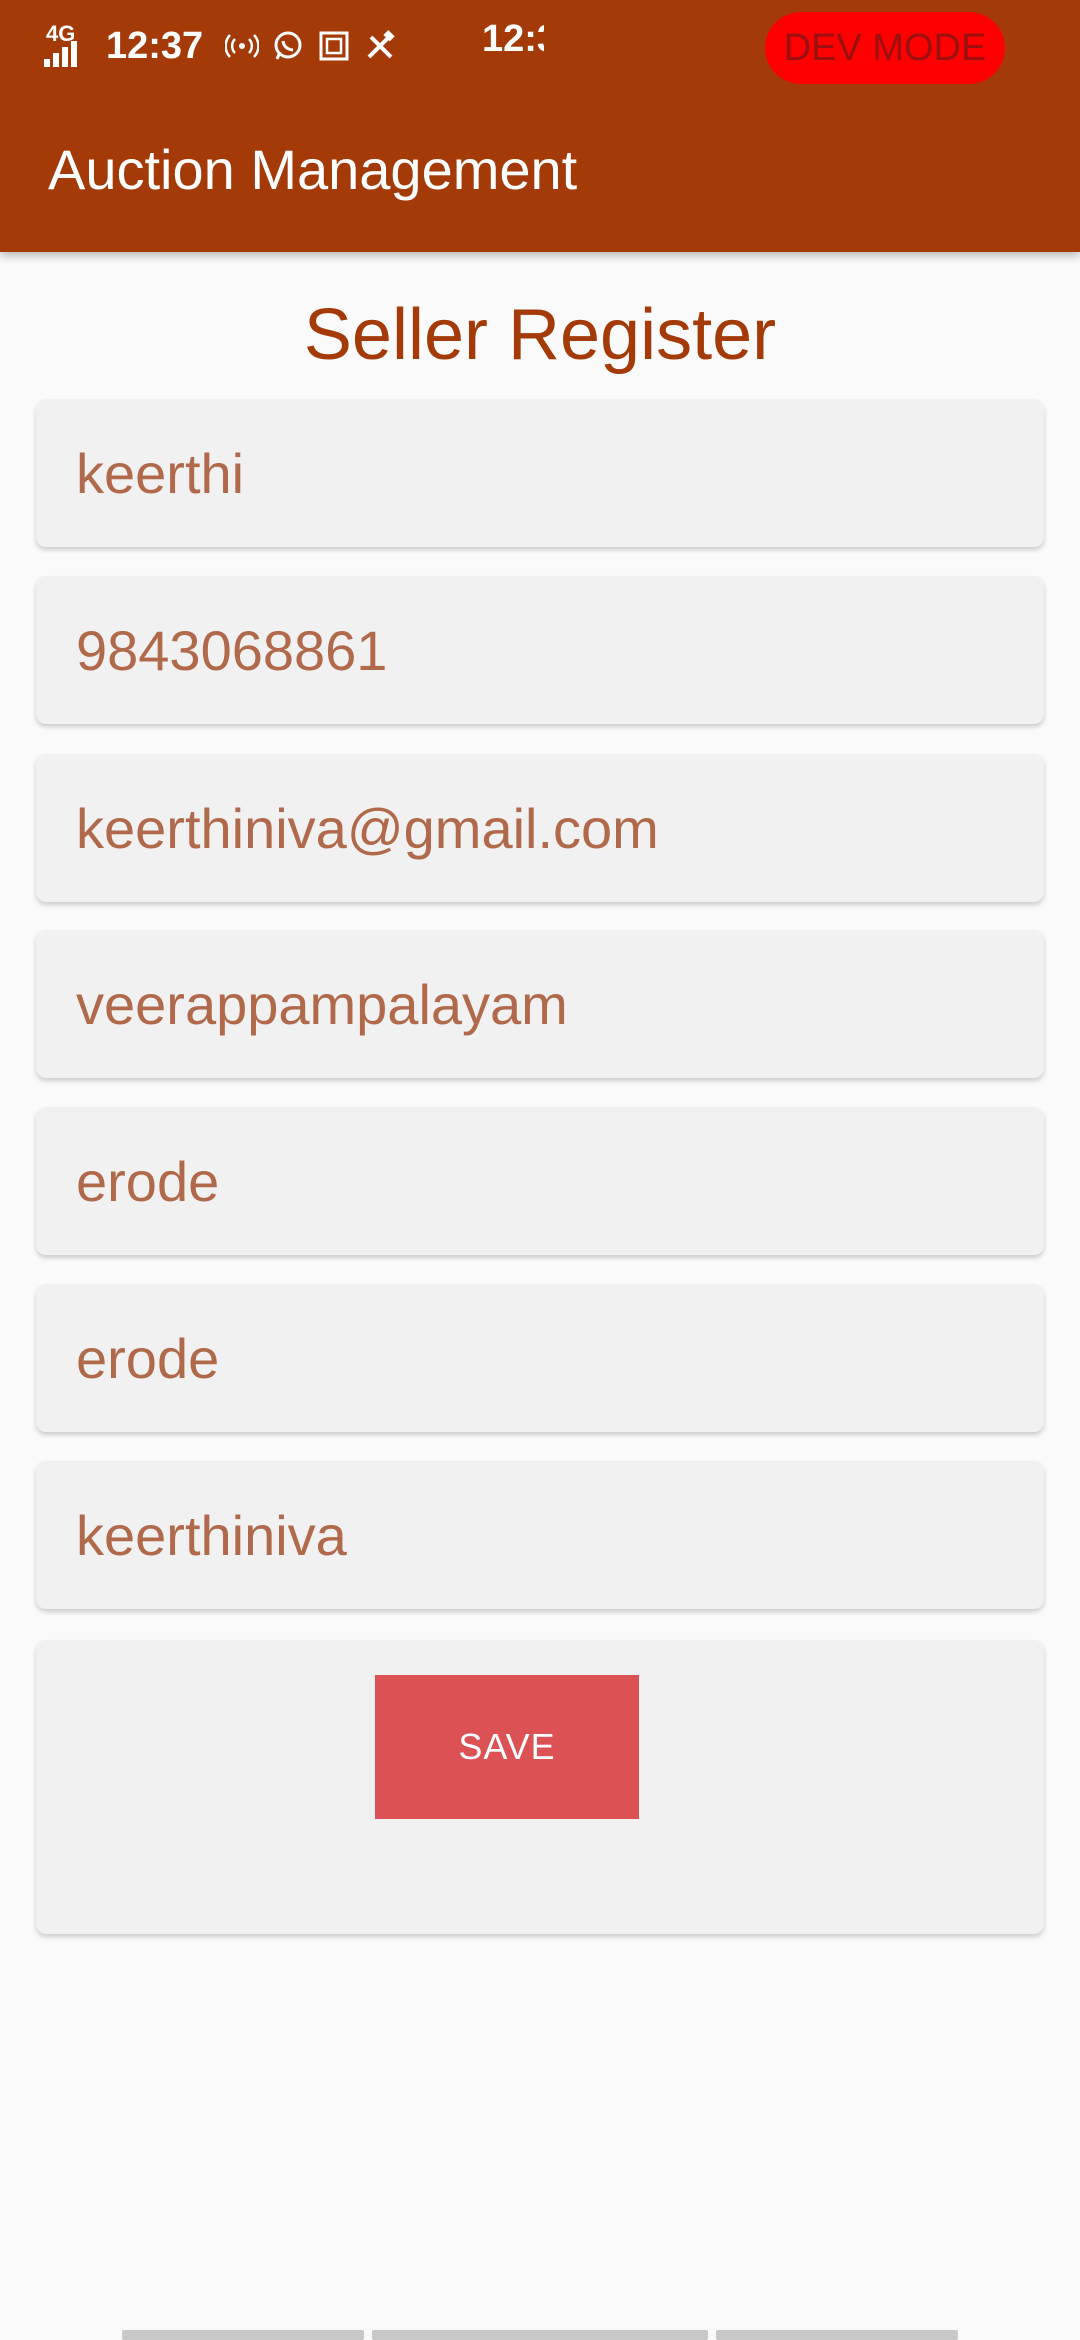  What do you see at coordinates (546, 1004) in the screenshot?
I see `address-field` at bounding box center [546, 1004].